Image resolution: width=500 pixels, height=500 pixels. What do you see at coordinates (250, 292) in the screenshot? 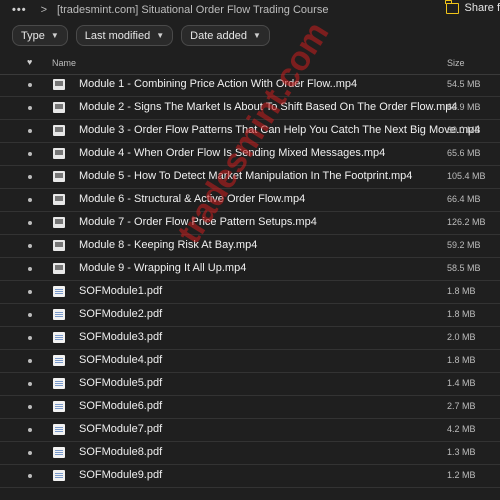
I see `file-row: SOFModule1.pdf 1.8 MB` at bounding box center [250, 292].